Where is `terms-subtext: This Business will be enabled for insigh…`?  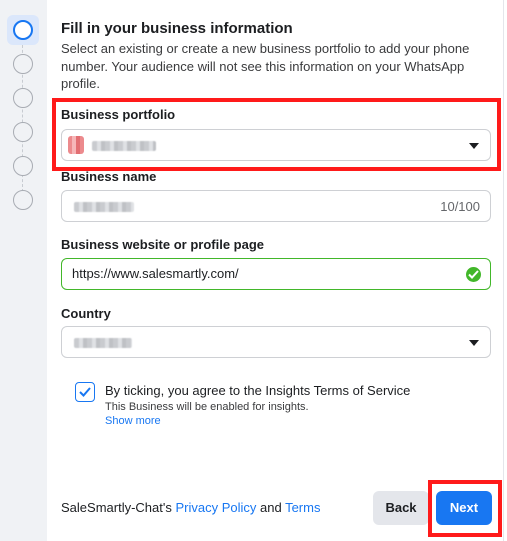 terms-subtext: This Business will be enabled for insigh… is located at coordinates (207, 407).